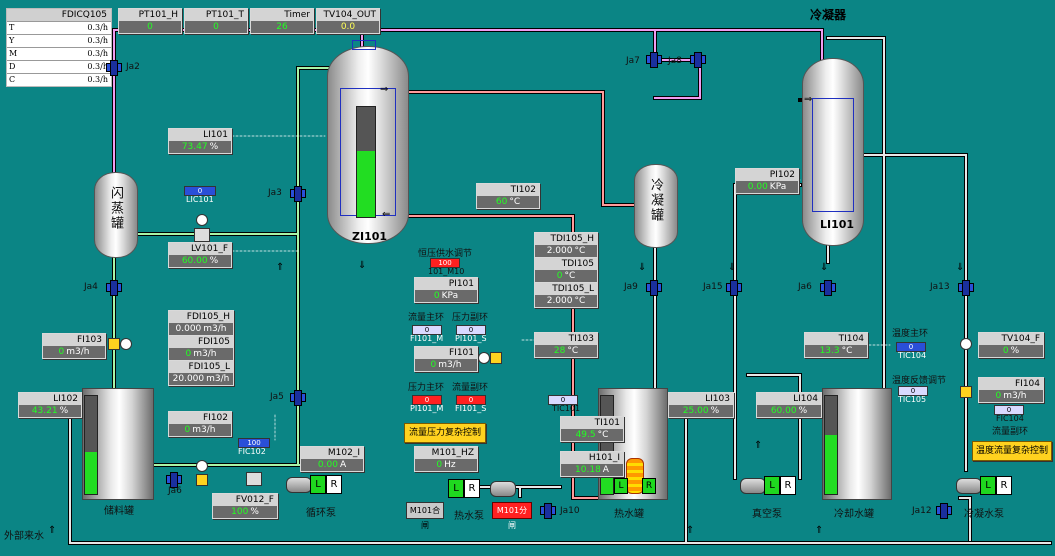 This screenshot has width=1055, height=556. What do you see at coordinates (201, 323) in the screenshot?
I see `fdi105h-tag: FDI105_H 0.000 m3/h` at bounding box center [201, 323].